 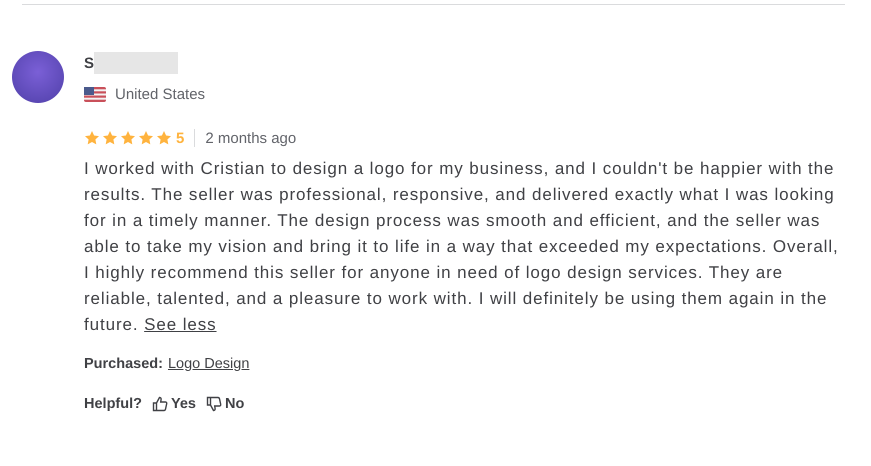 What do you see at coordinates (160, 404) in the screenshot?
I see `thumbs-up-icon` at bounding box center [160, 404].